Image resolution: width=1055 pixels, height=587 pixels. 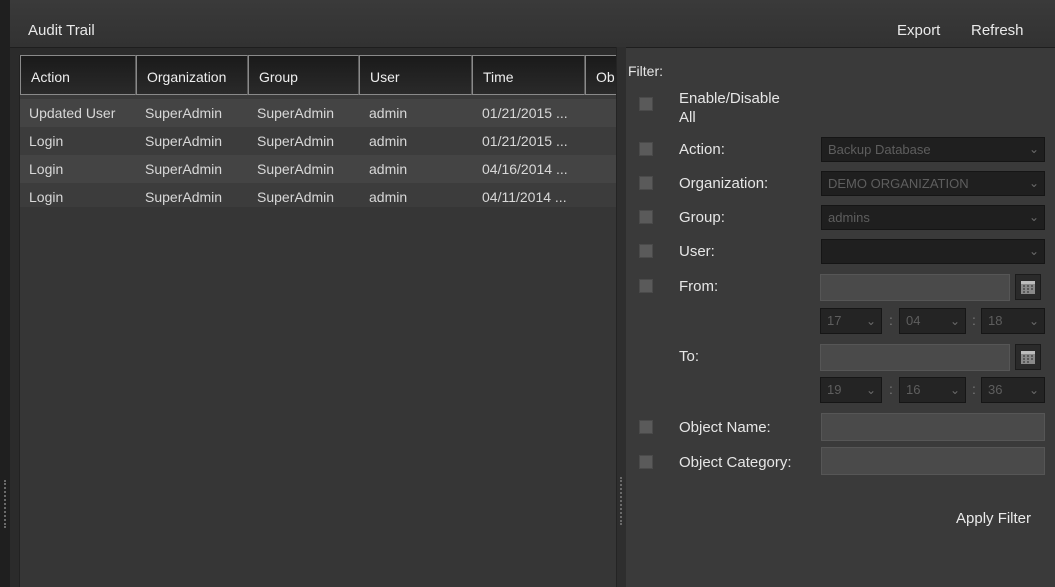 I want to click on group-select: admins ⌄, so click(x=933, y=217).